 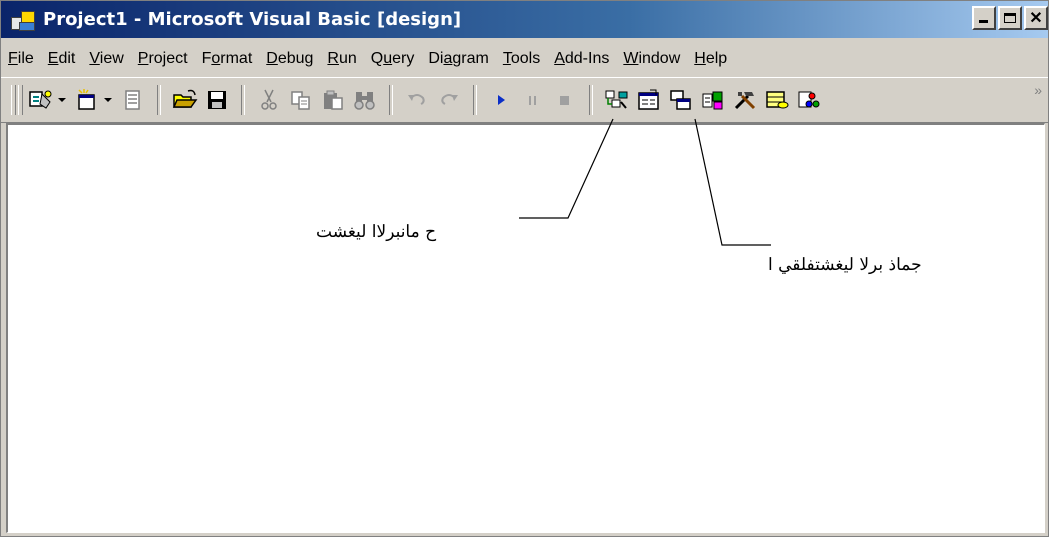 I want to click on end-annotation: جماذ برلا ليغشتفلقي ا, so click(x=845, y=265).